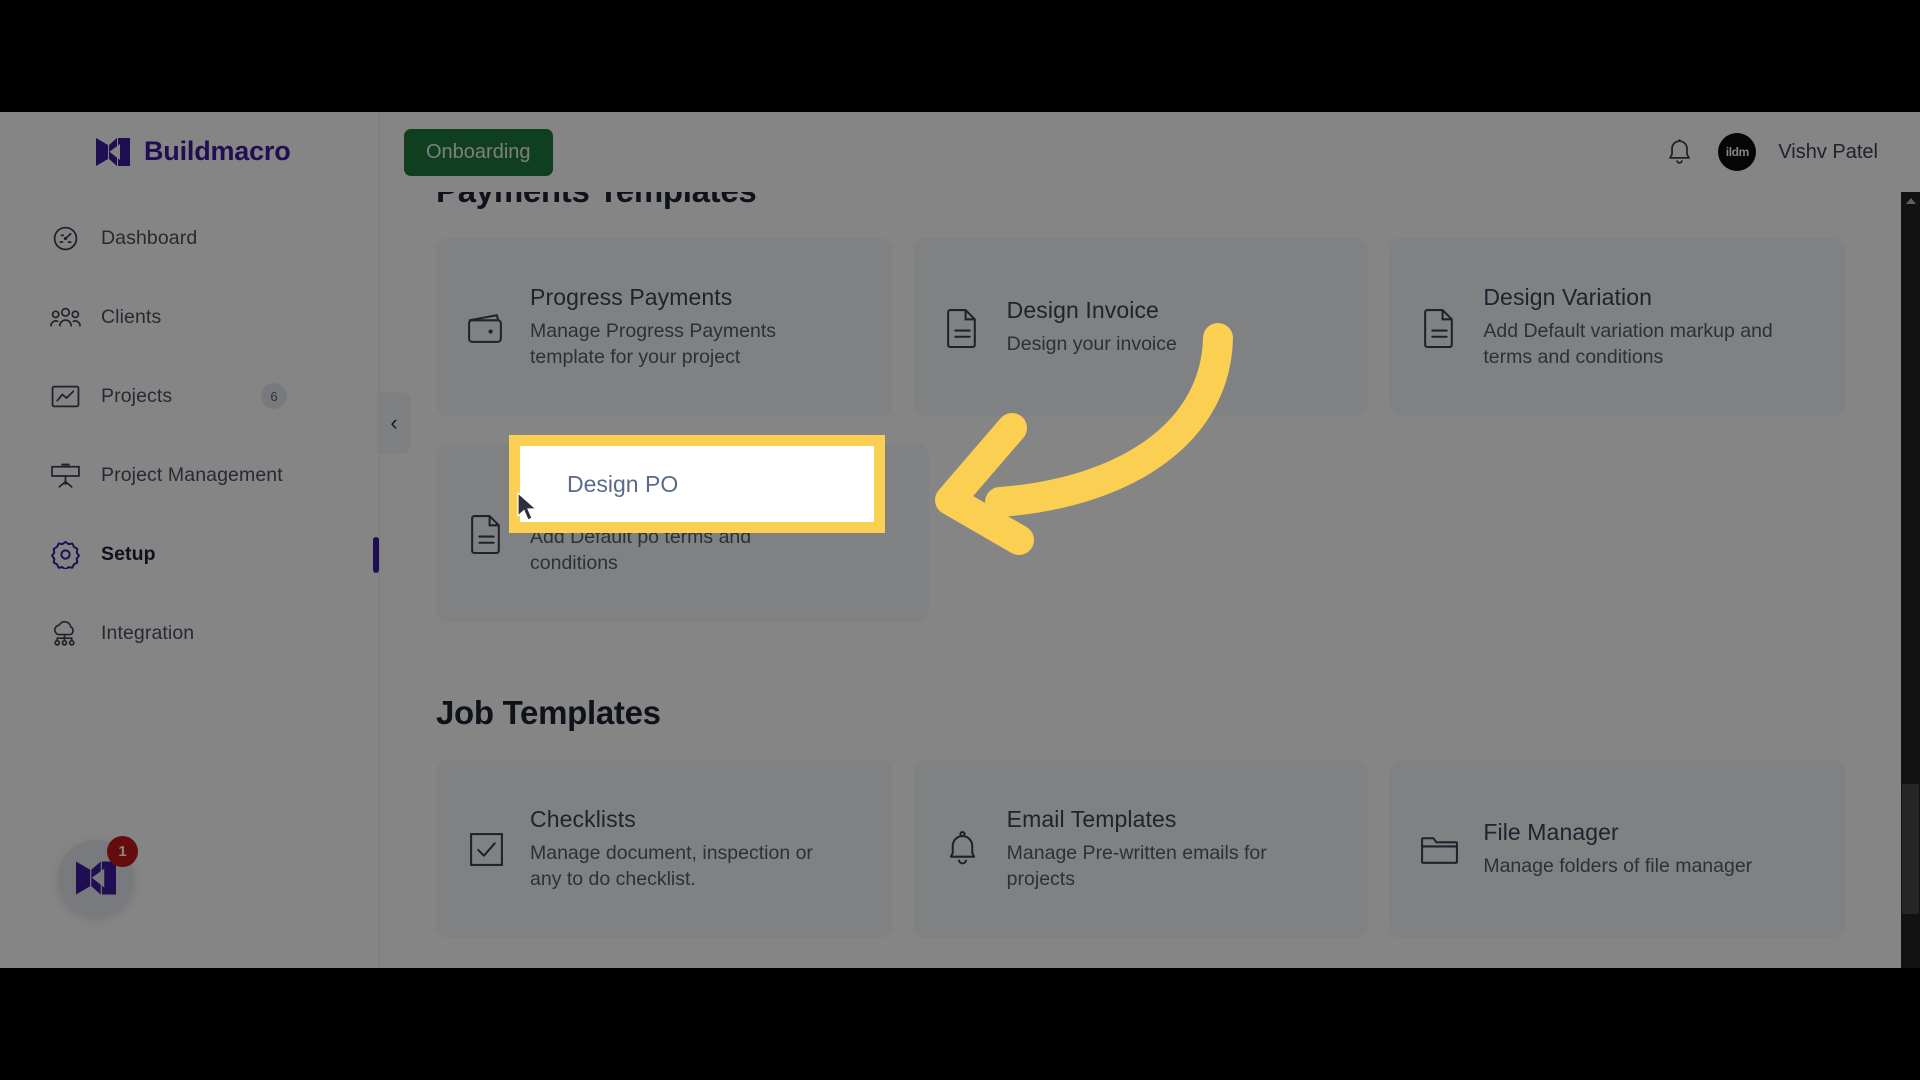  What do you see at coordinates (65, 317) in the screenshot?
I see `people-group-icon` at bounding box center [65, 317].